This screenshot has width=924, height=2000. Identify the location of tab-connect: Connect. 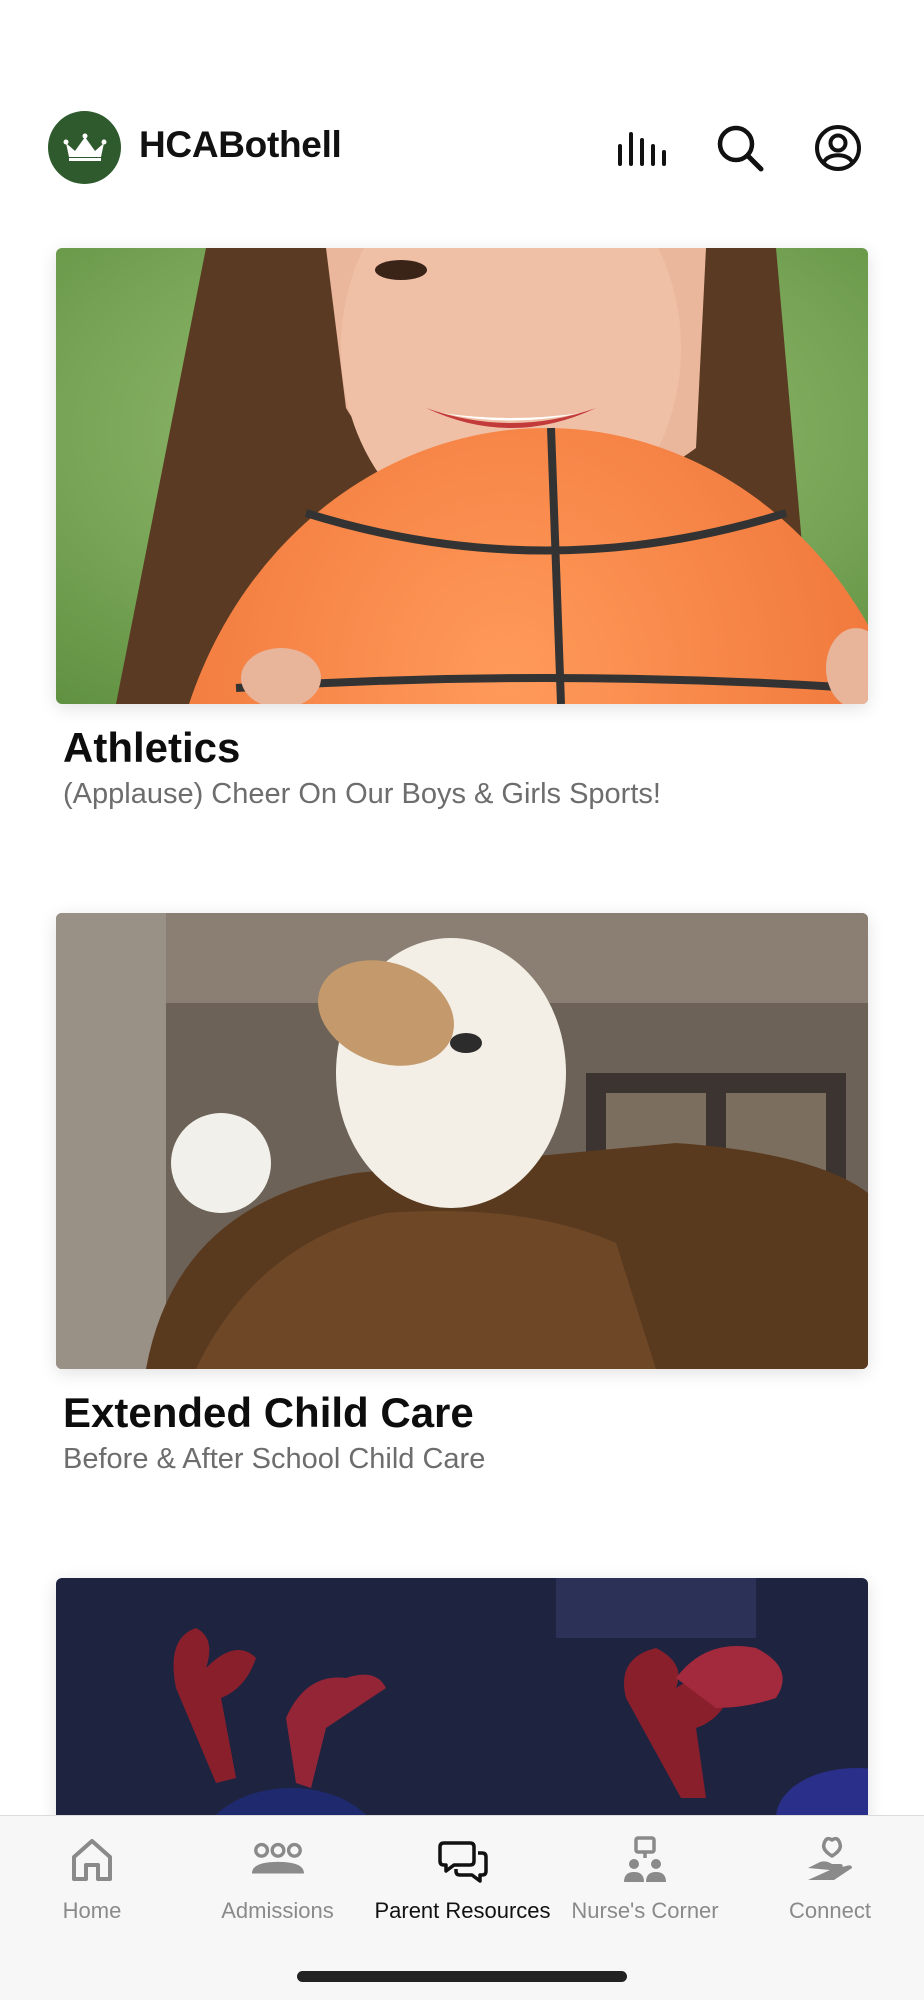
(830, 1876).